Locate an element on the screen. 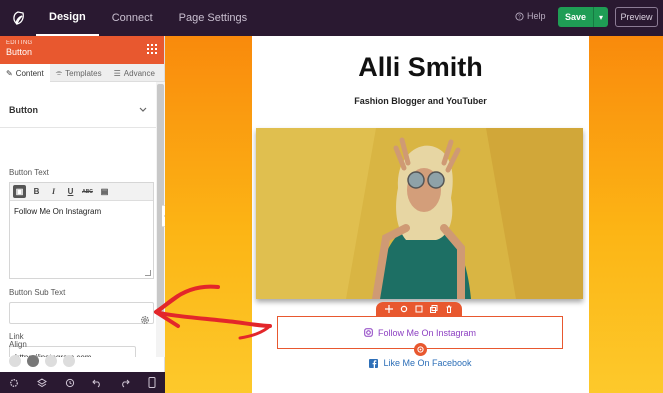 The width and height of the screenshot is (663, 393). help-label: Help is located at coordinates (536, 16).